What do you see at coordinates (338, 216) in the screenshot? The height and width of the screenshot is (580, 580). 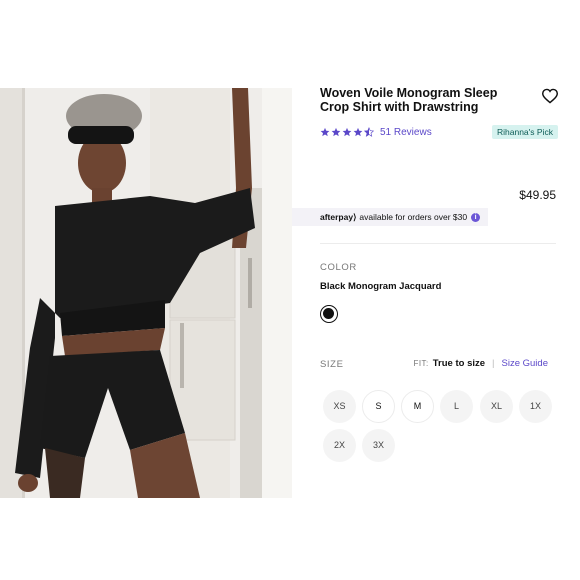 I see `afterpay-logo: afterpay⟩` at bounding box center [338, 216].